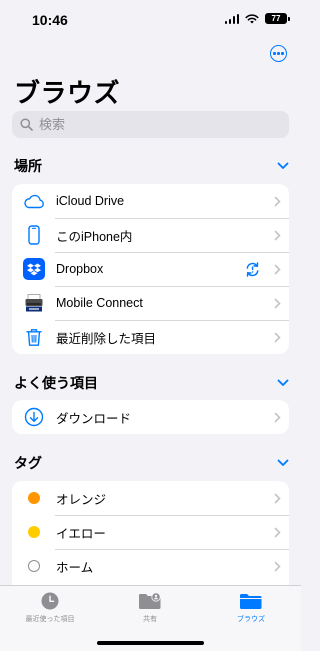 The image size is (320, 651). I want to click on wifi-icon, so click(252, 18).